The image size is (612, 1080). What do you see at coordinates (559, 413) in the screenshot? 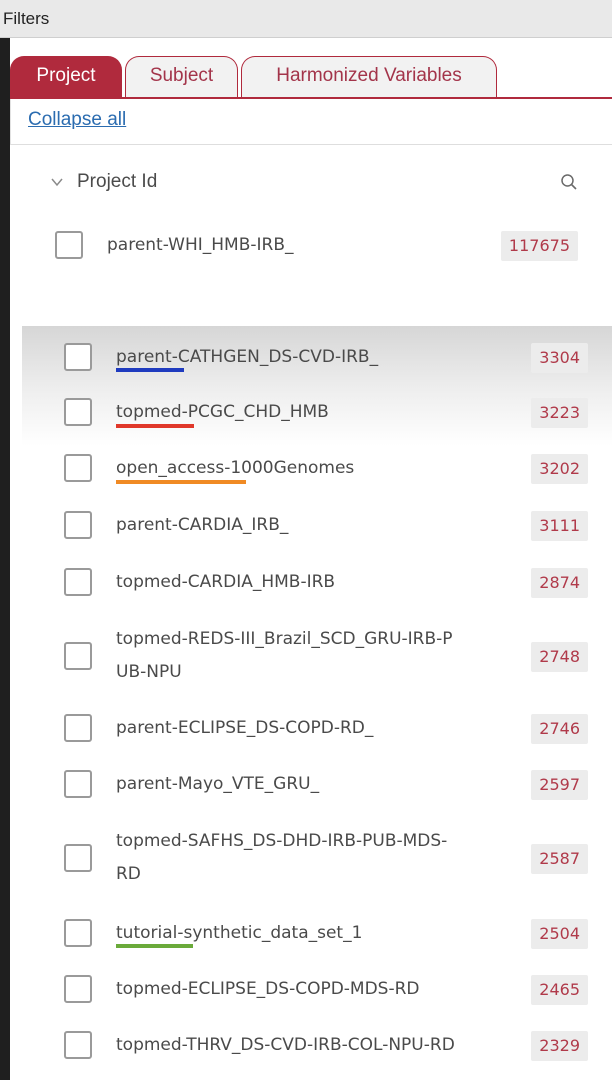
I see `count-badge: 3223` at bounding box center [559, 413].